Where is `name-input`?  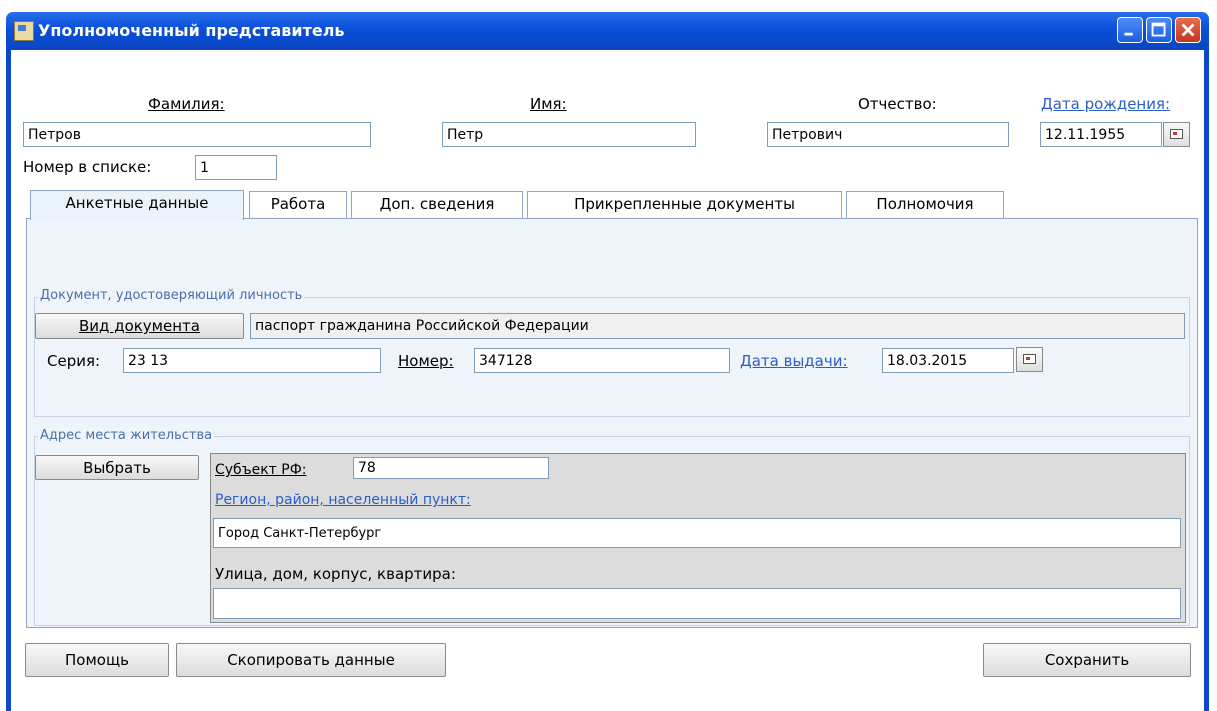 name-input is located at coordinates (569, 134).